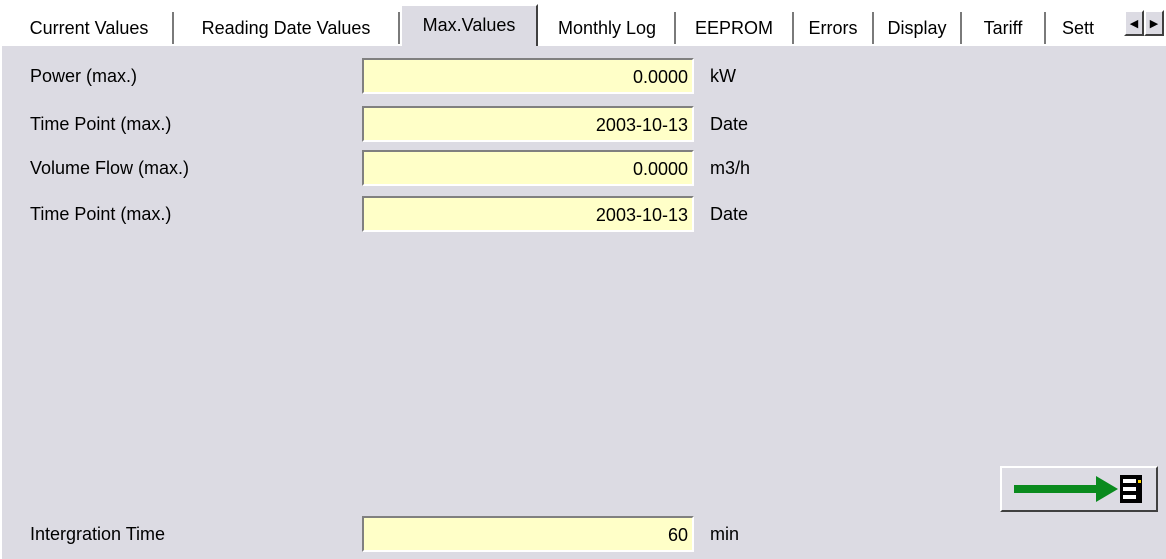 Image resolution: width=1166 pixels, height=559 pixels. I want to click on tab-settings: Sett, so click(1085, 28).